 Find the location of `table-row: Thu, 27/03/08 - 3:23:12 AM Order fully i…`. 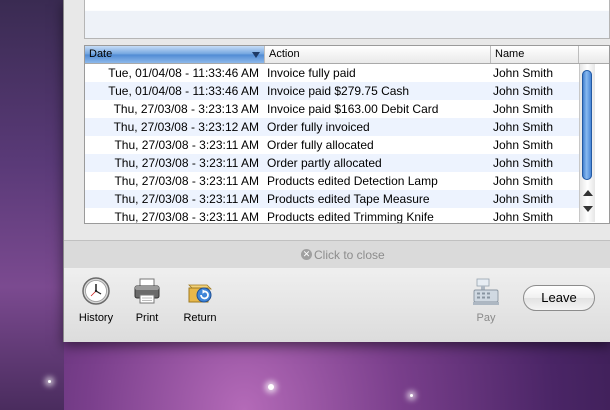

table-row: Thu, 27/03/08 - 3:23:12 AM Order fully i… is located at coordinates (332, 127).